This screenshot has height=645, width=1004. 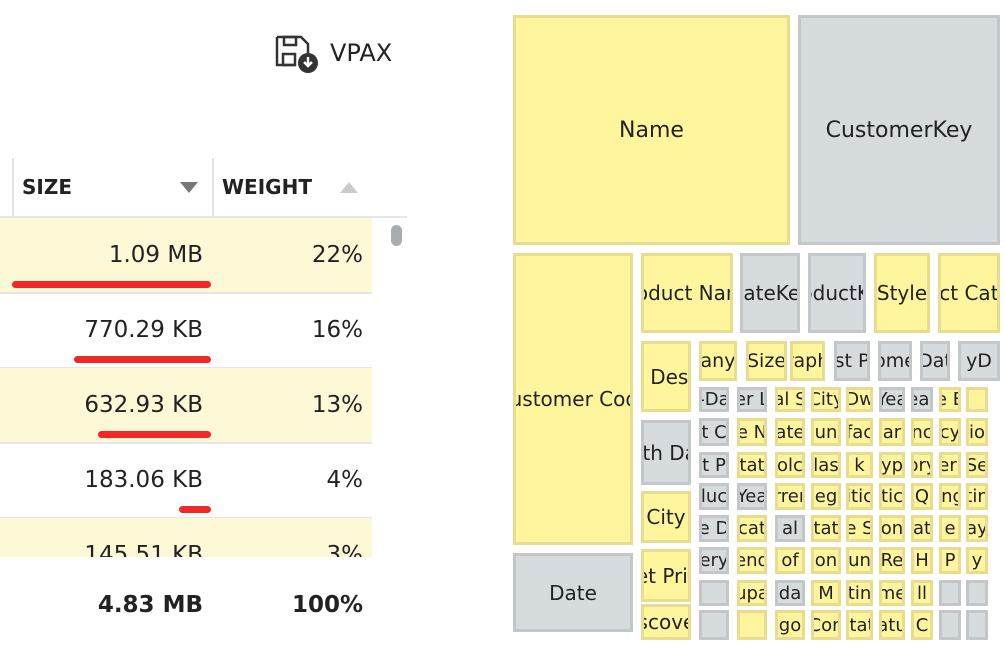 What do you see at coordinates (892, 593) in the screenshot?
I see `treemap-tile: me` at bounding box center [892, 593].